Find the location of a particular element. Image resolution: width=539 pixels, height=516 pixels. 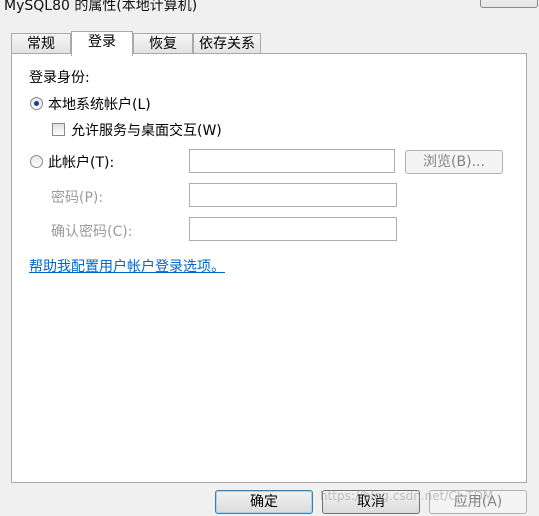

tab-general: 常规 is located at coordinates (41, 43).